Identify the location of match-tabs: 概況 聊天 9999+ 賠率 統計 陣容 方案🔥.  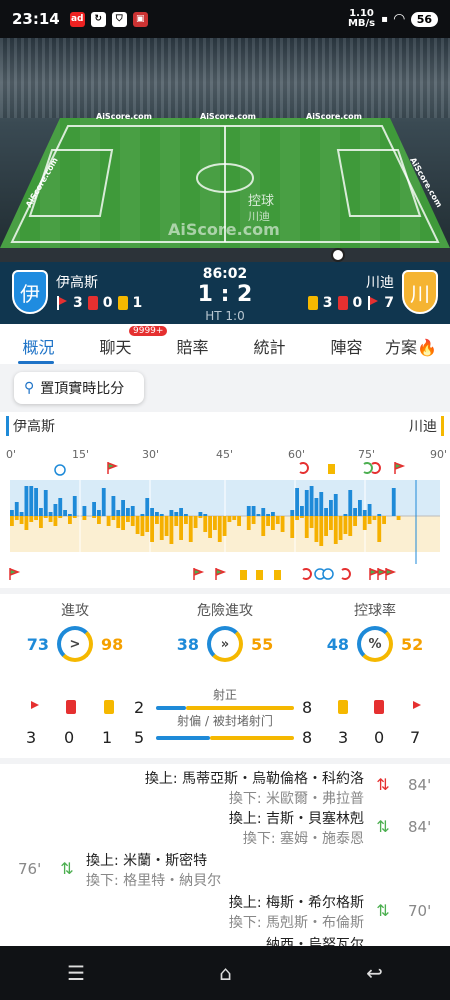
(225, 344).